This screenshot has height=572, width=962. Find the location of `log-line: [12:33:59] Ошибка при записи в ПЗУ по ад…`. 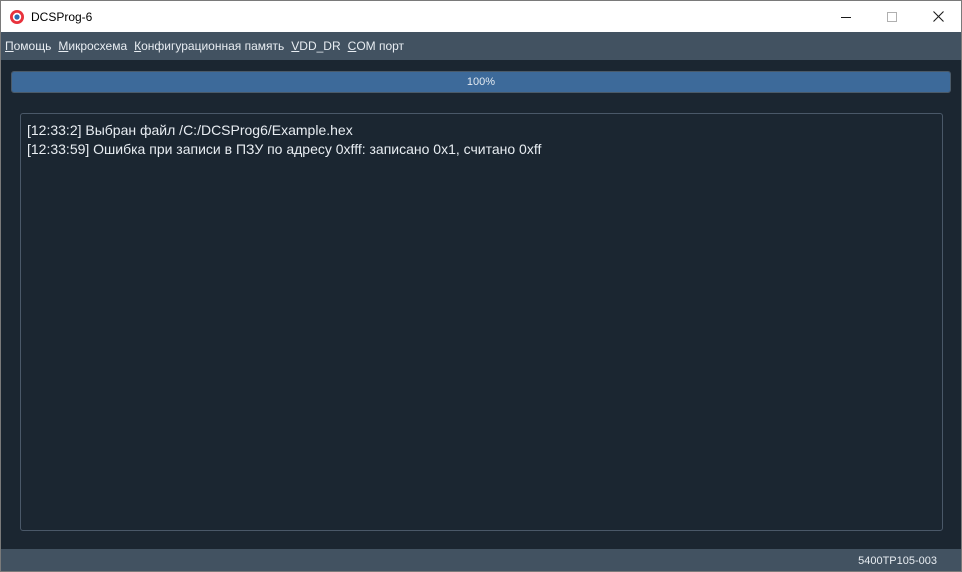

log-line: [12:33:59] Ошибка при записи в ПЗУ по ад… is located at coordinates (284, 149).